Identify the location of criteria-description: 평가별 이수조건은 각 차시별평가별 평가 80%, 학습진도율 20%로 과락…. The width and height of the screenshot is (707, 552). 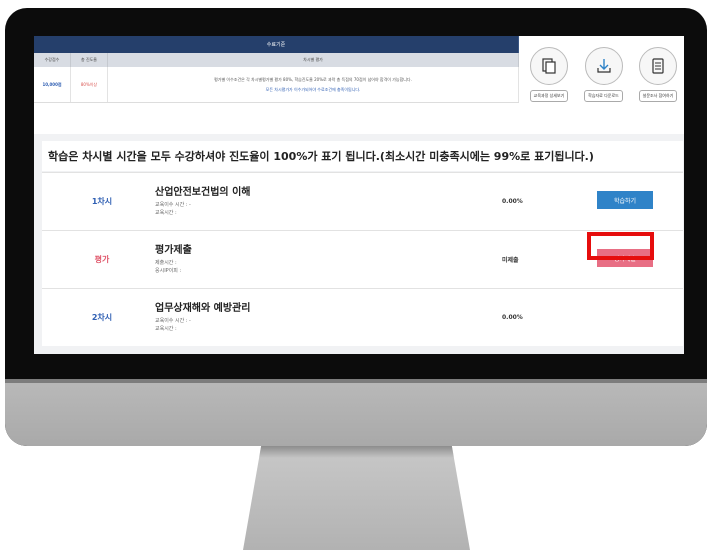
(313, 84).